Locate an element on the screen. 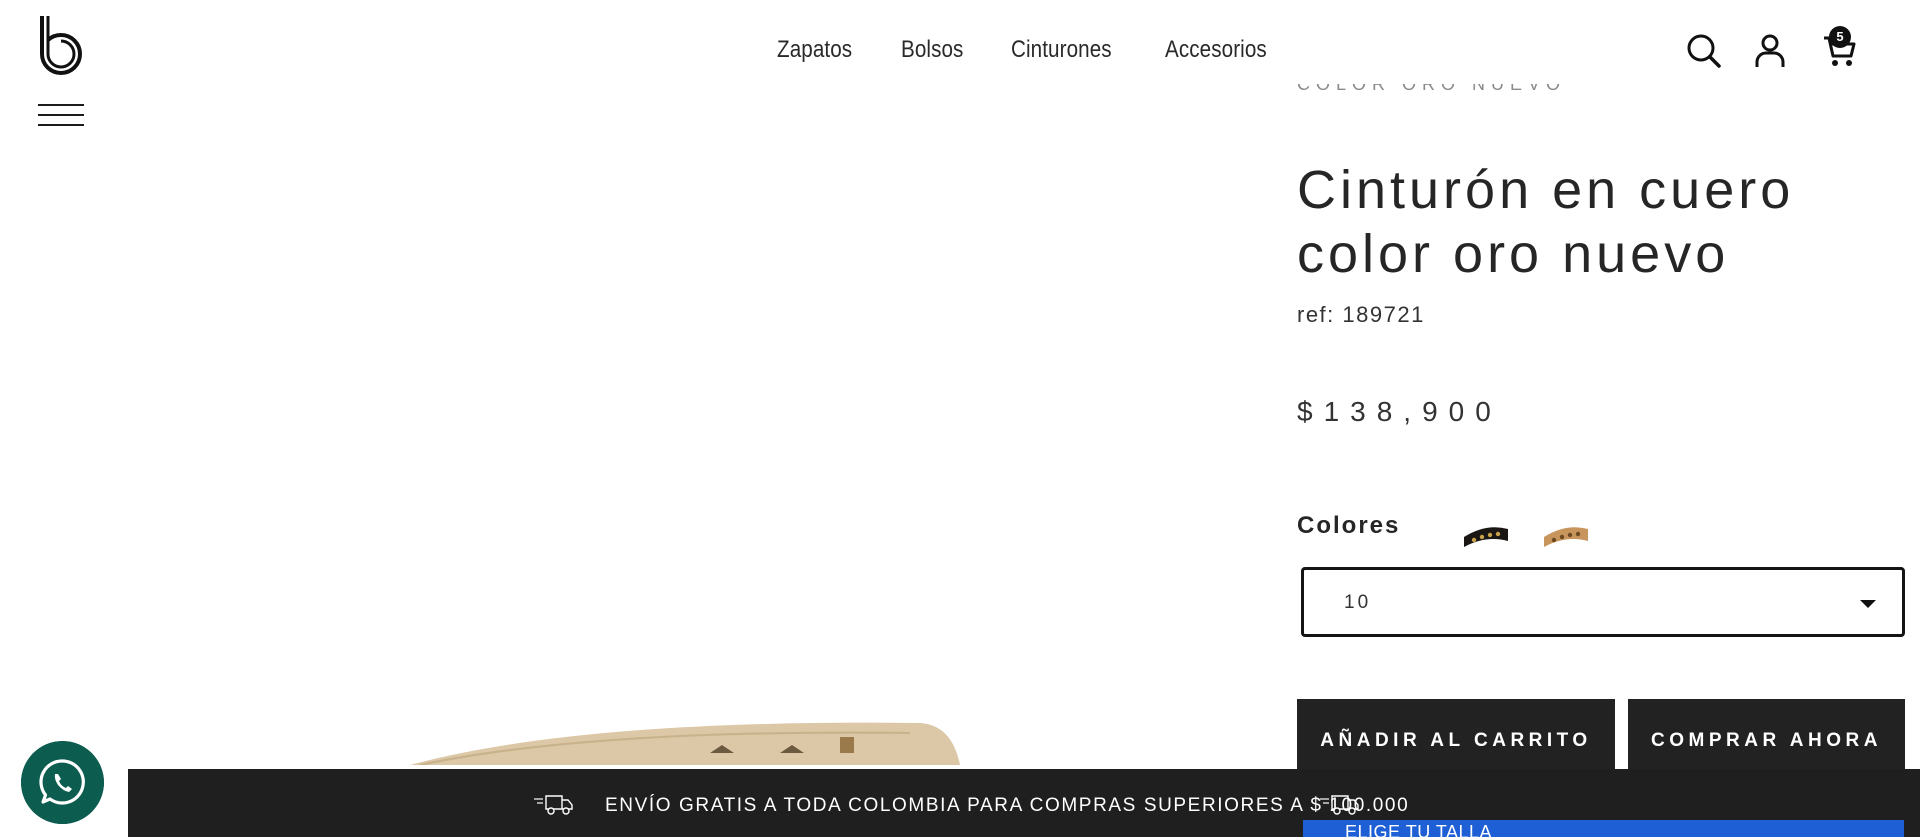  brand-logo is located at coordinates (61, 47).